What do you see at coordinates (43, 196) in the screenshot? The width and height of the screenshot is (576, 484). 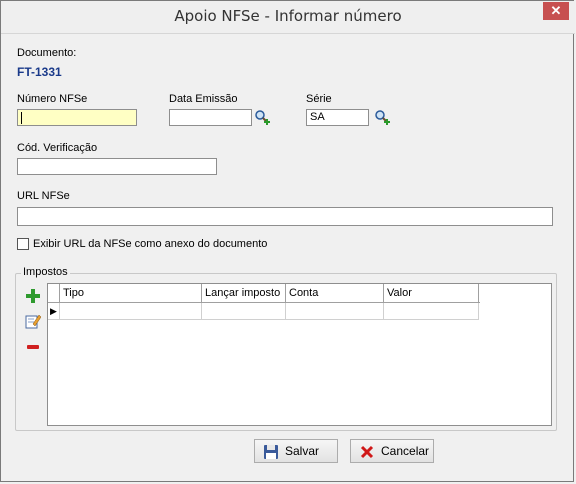 I see `url-nfse-label: URL NFSe` at bounding box center [43, 196].